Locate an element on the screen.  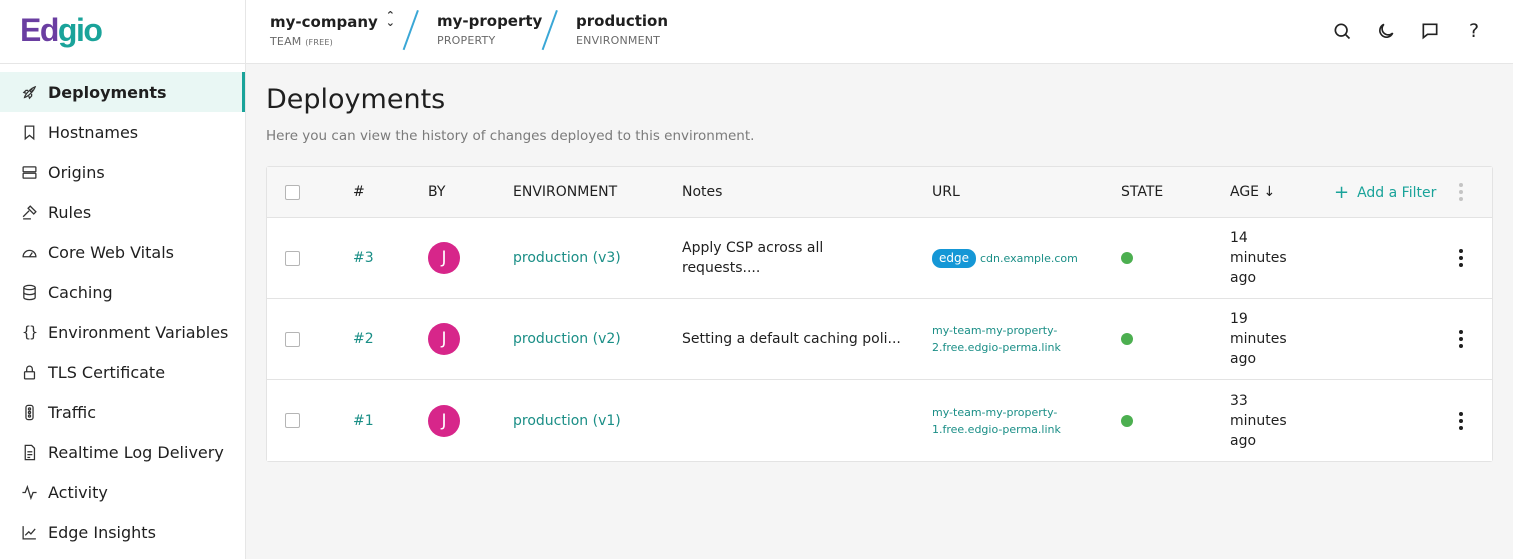
sidebar-item-realtime-log-delivery: Realtime Log Delivery is located at coordinates (122, 452).